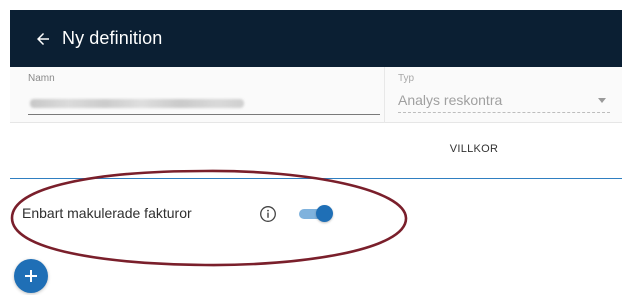 This screenshot has height=295, width=622. Describe the element at coordinates (204, 95) in the screenshot. I see `name-field: Namn` at that location.